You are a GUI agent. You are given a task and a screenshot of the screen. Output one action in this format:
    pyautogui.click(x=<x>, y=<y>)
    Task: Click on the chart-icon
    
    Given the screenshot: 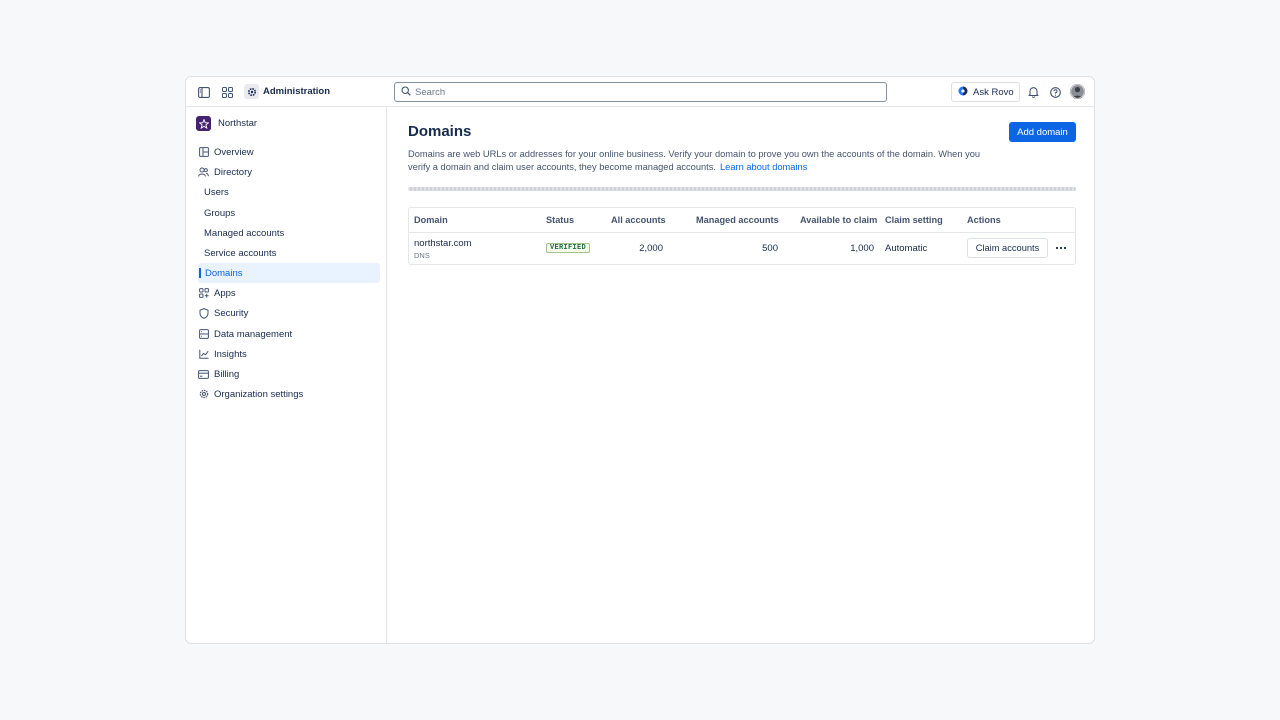 What is the action you would take?
    pyautogui.click(x=203, y=354)
    